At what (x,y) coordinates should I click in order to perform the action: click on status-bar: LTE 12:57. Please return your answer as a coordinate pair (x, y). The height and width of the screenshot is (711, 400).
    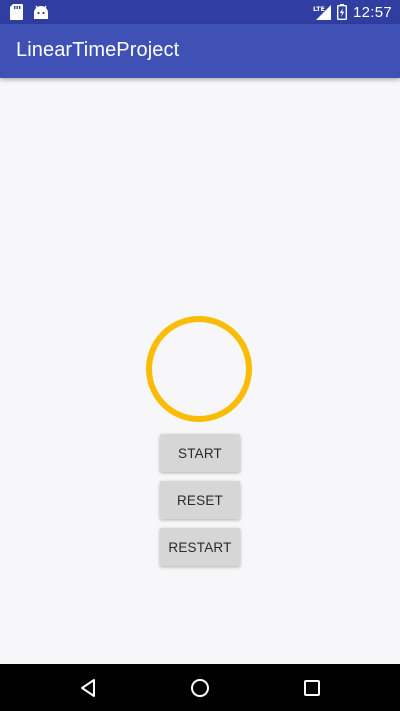
    Looking at the image, I should click on (200, 12).